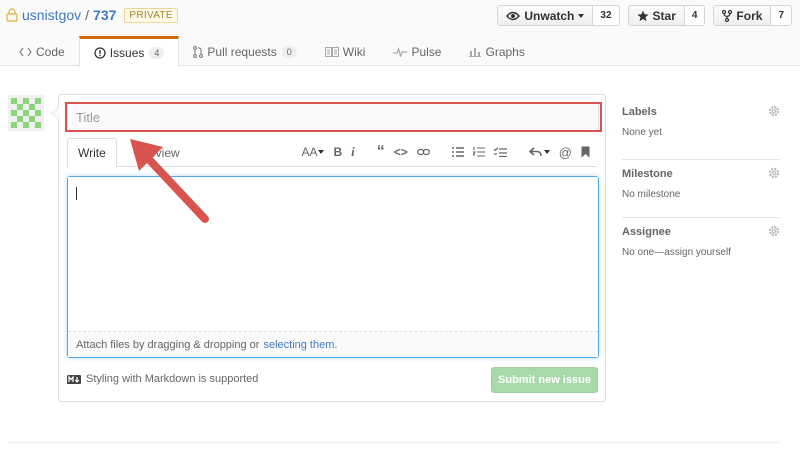 The width and height of the screenshot is (800, 455). I want to click on fork-label: Fork, so click(749, 15).